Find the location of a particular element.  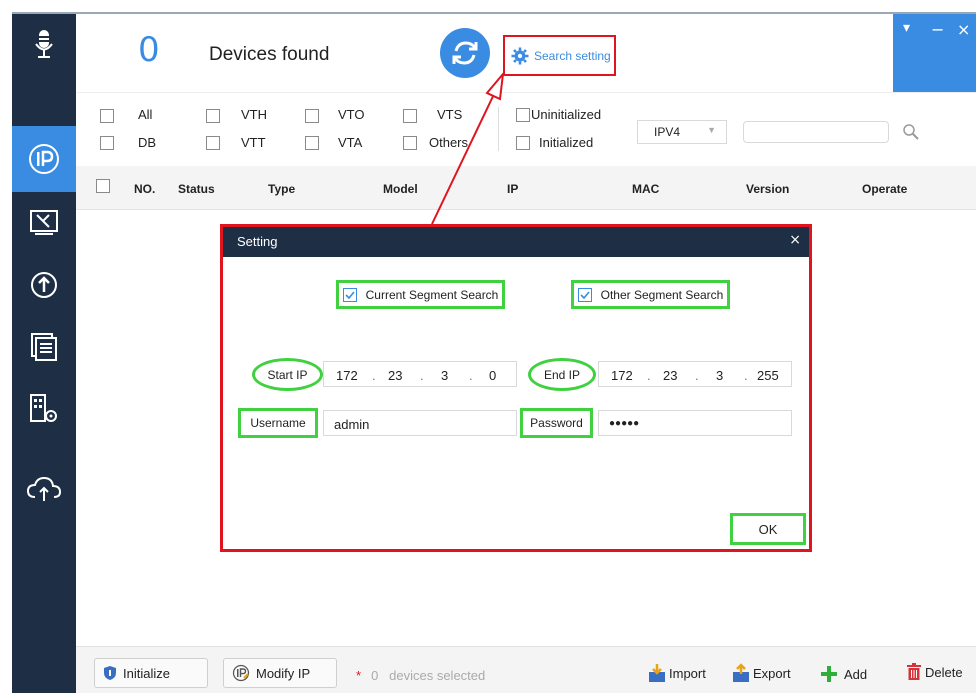

end-ip-octet-2: 23 is located at coordinates (670, 375).